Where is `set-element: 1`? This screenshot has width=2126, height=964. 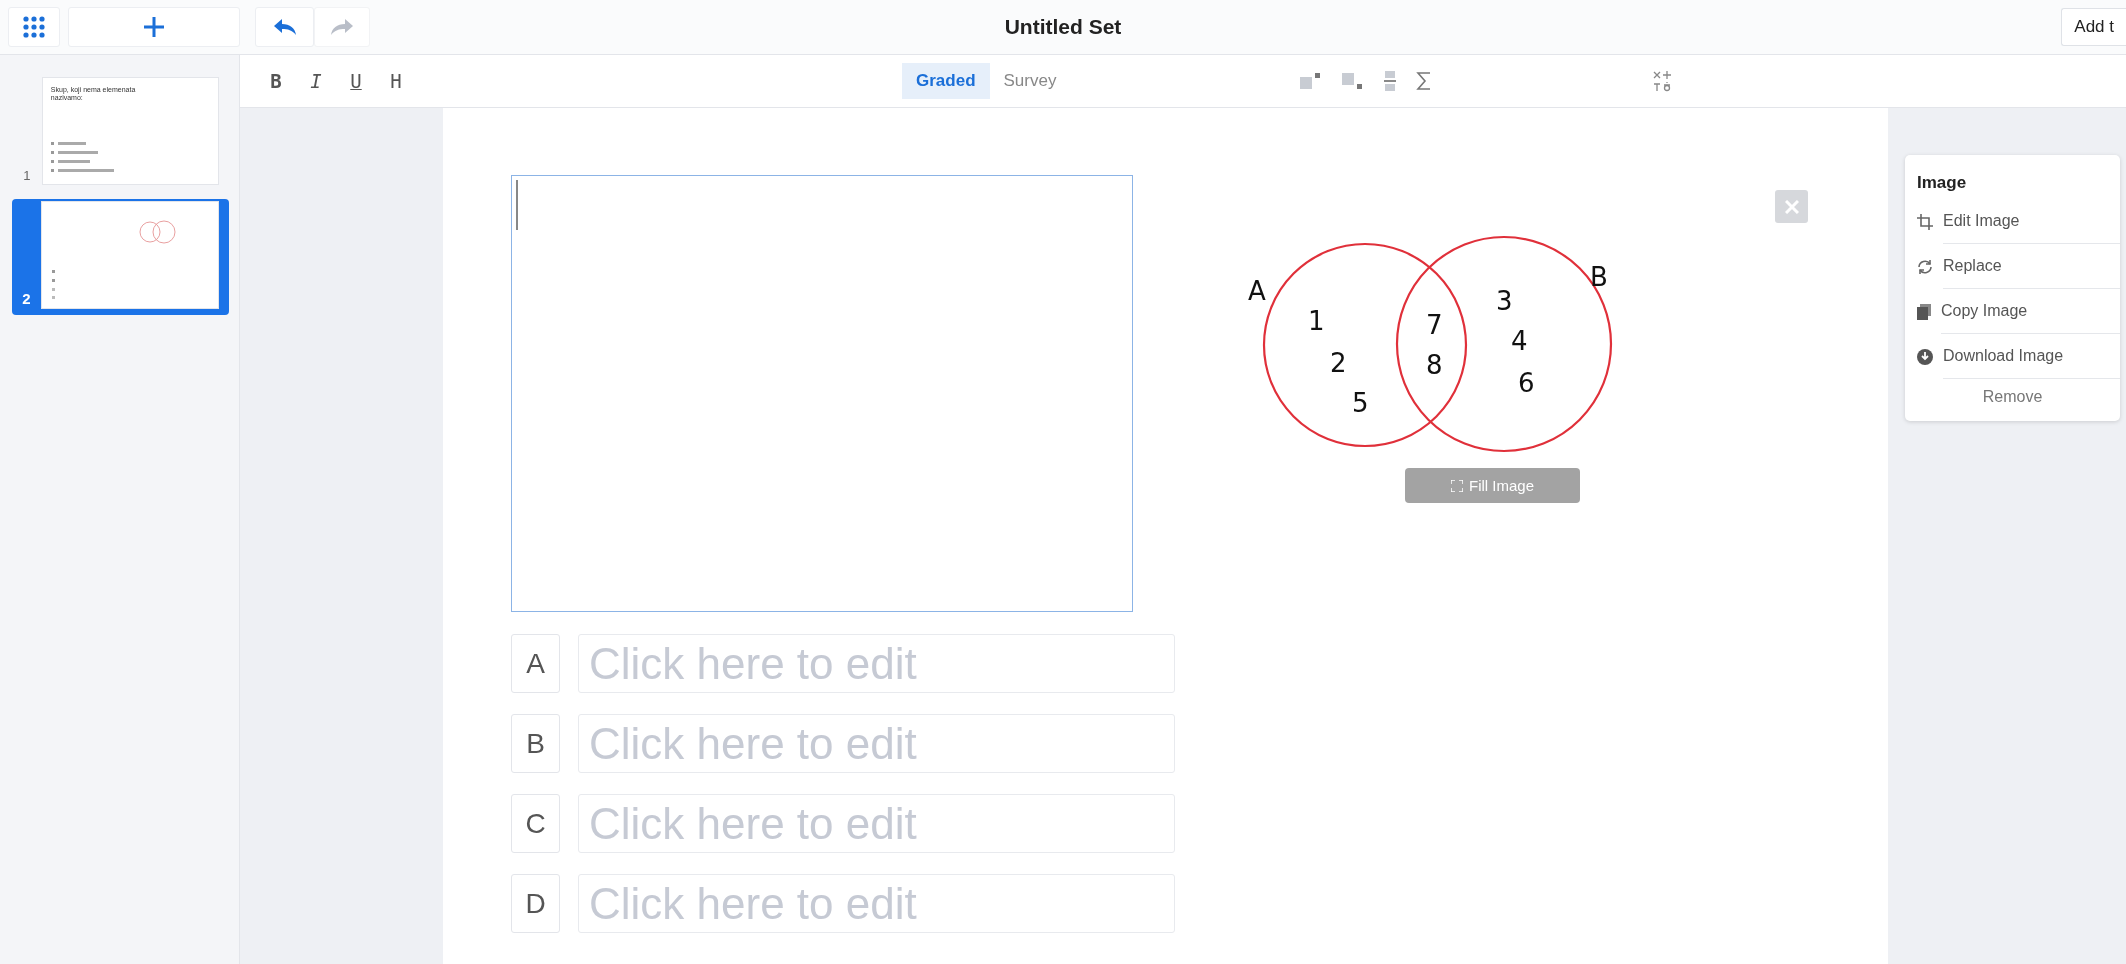
set-element: 1 is located at coordinates (1316, 321).